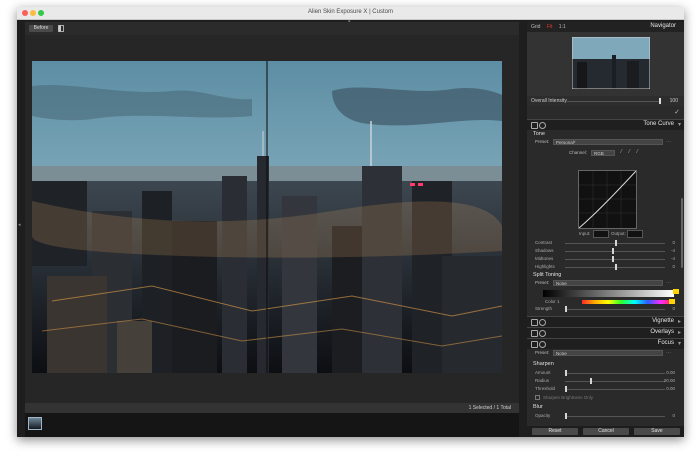 This screenshot has width=700, height=463. I want to click on color1-swatch, so click(672, 301).